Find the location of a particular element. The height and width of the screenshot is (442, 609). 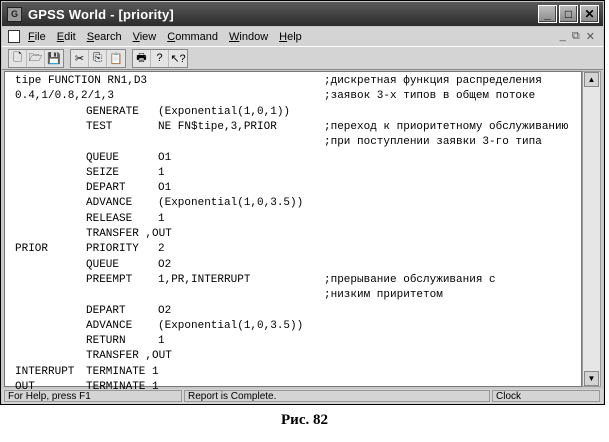

menu-window: Window is located at coordinates (248, 37).